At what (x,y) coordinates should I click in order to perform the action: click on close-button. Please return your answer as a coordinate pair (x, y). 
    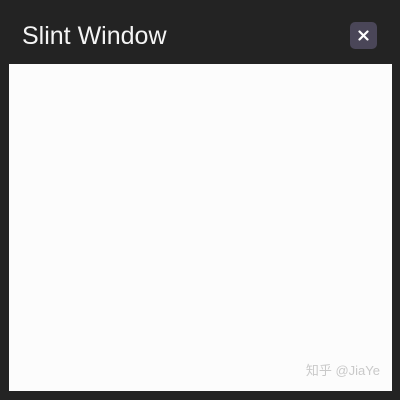
    Looking at the image, I should click on (363, 35).